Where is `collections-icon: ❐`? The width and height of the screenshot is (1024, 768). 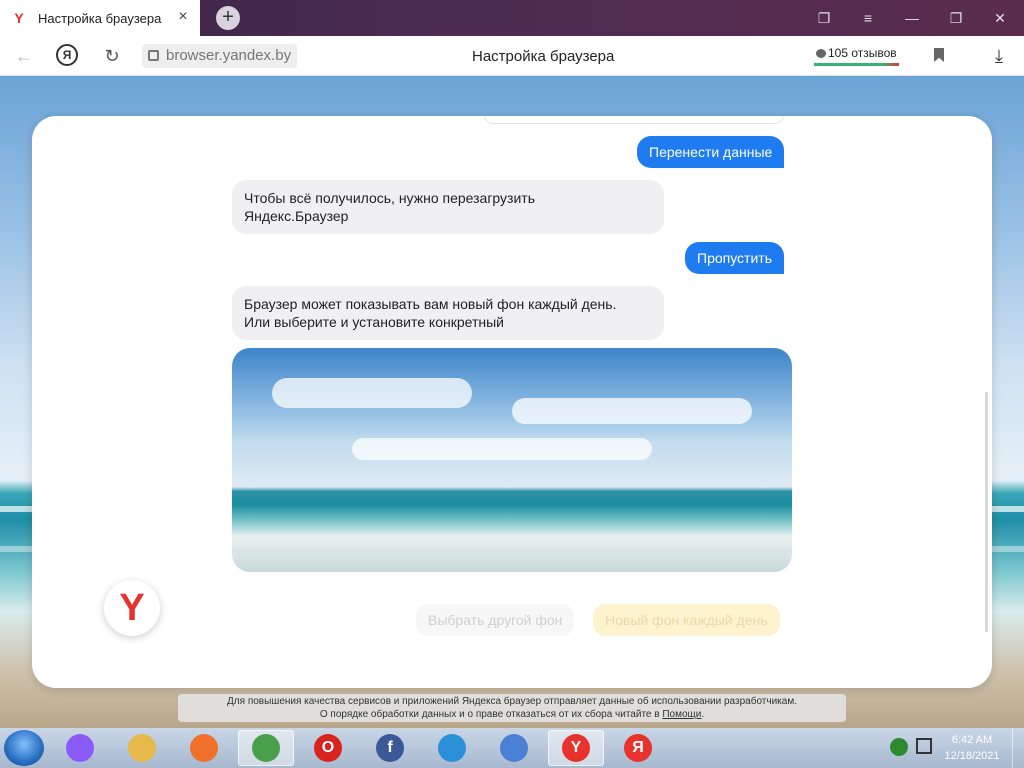
collections-icon: ❐ is located at coordinates (824, 18).